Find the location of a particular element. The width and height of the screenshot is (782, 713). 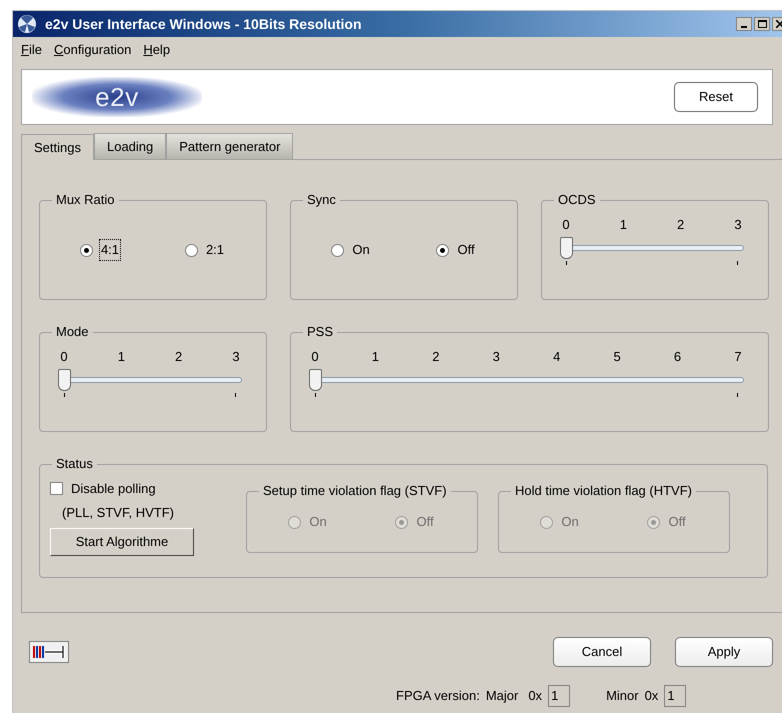

tick-label: 4 is located at coordinates (557, 357).